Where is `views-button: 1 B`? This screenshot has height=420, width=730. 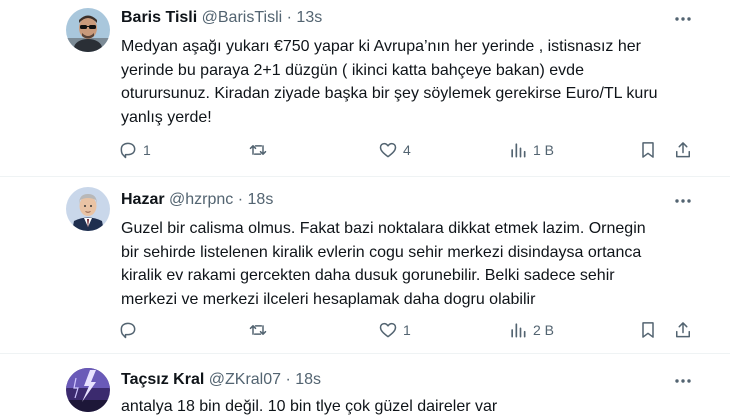
views-button: 1 B is located at coordinates (531, 150).